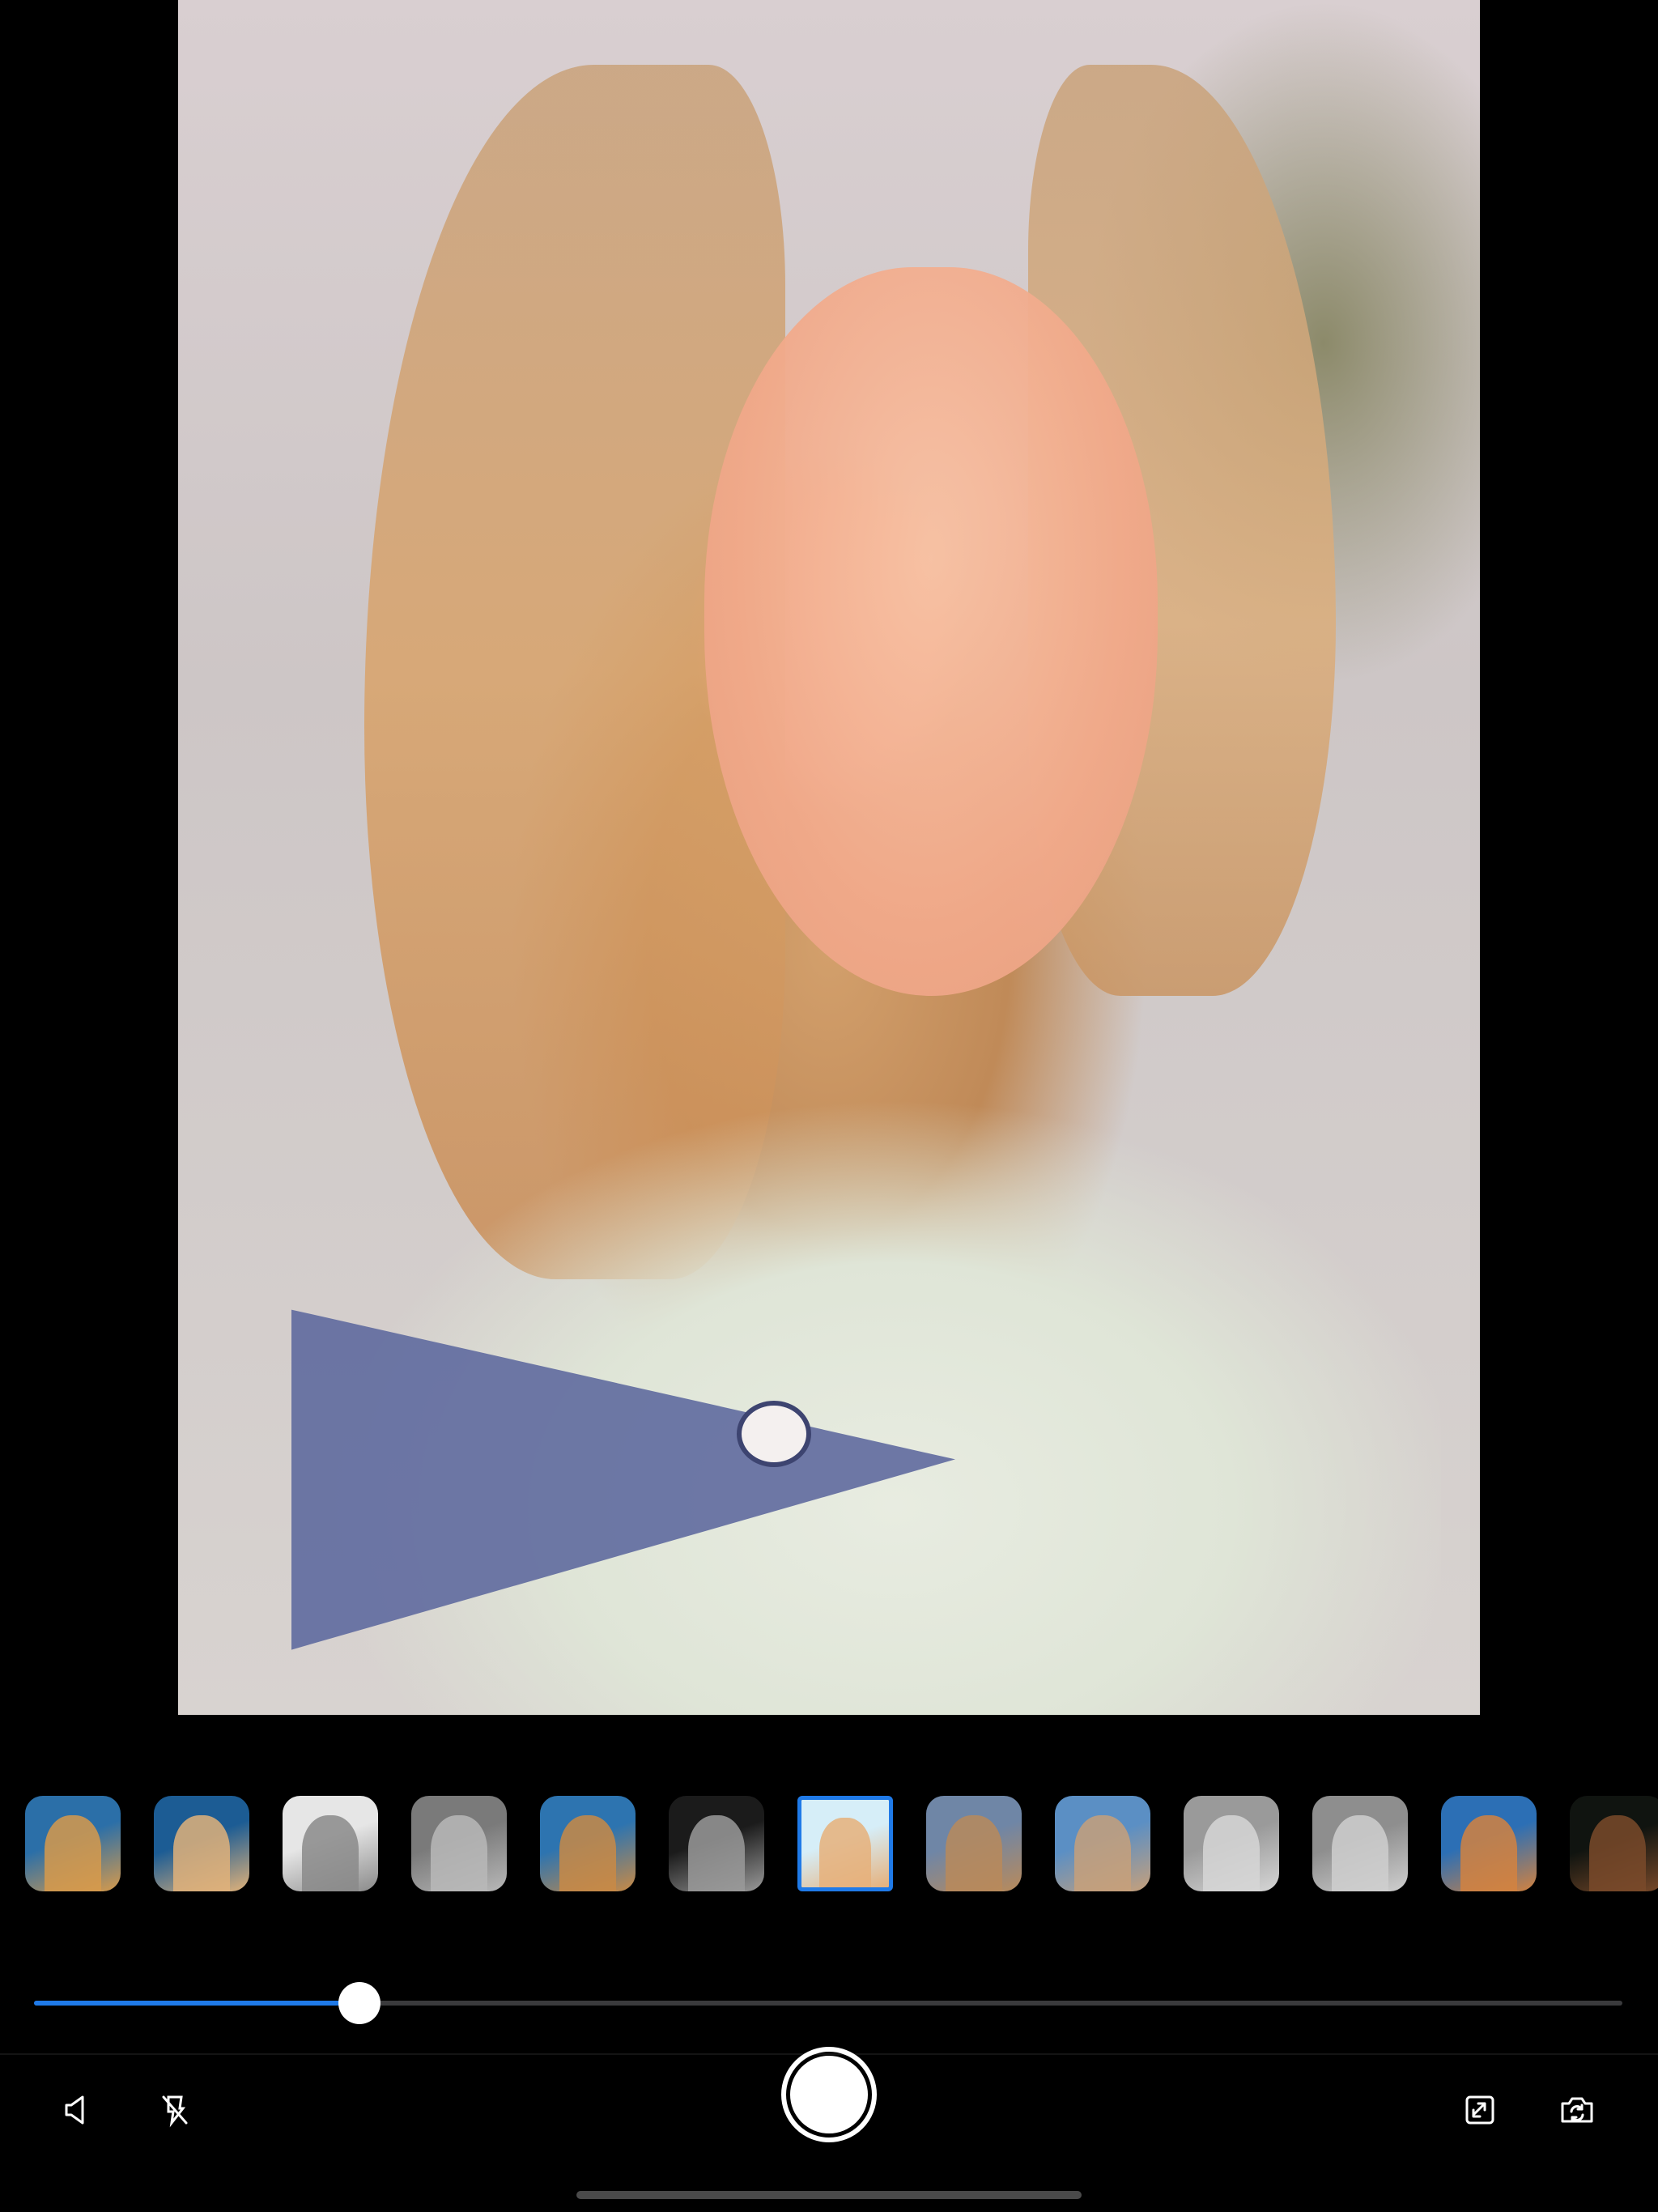 The height and width of the screenshot is (2212, 1658). I want to click on filter-glass-thumbnail, so click(1102, 1844).